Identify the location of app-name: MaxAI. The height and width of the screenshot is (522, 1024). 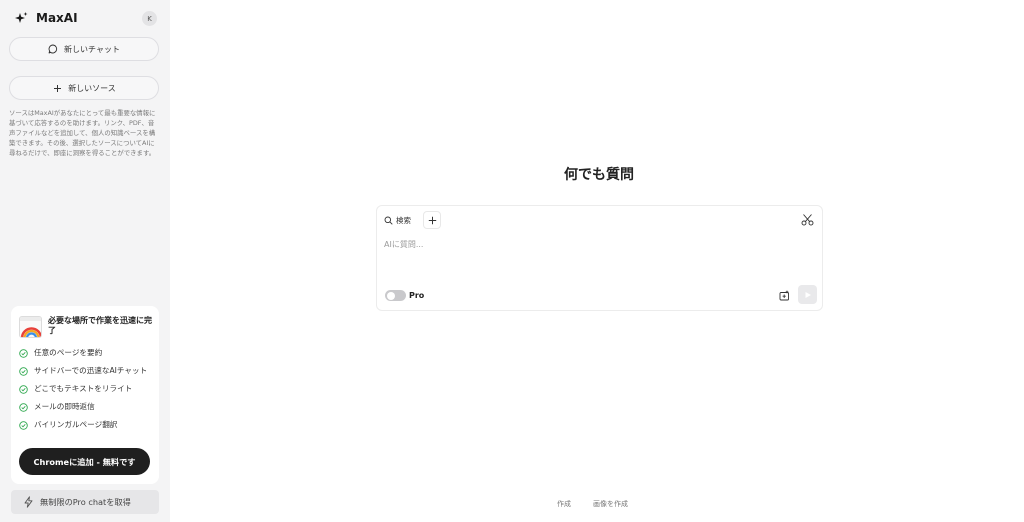
(57, 18).